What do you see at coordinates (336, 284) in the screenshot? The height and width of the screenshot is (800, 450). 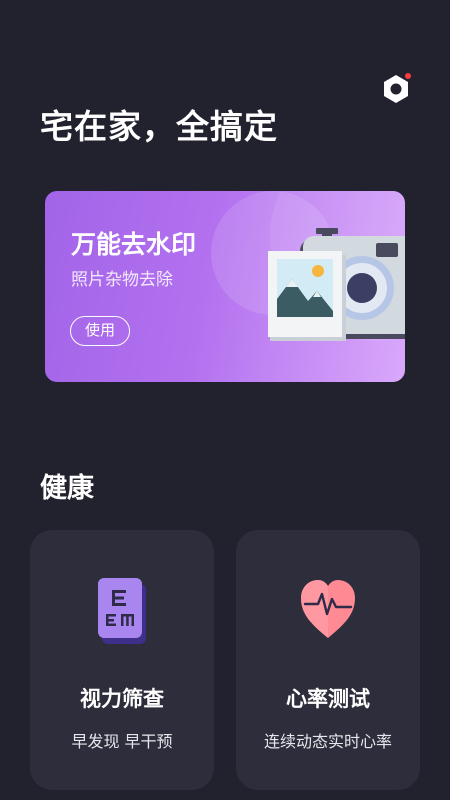 I see `camera-photo-illustration` at bounding box center [336, 284].